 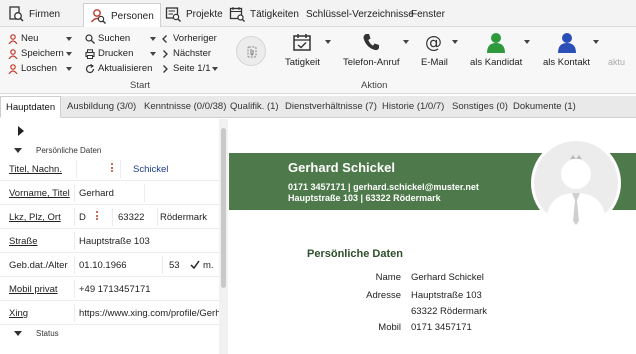 What do you see at coordinates (69, 54) in the screenshot?
I see `save-dropdown-caret` at bounding box center [69, 54].